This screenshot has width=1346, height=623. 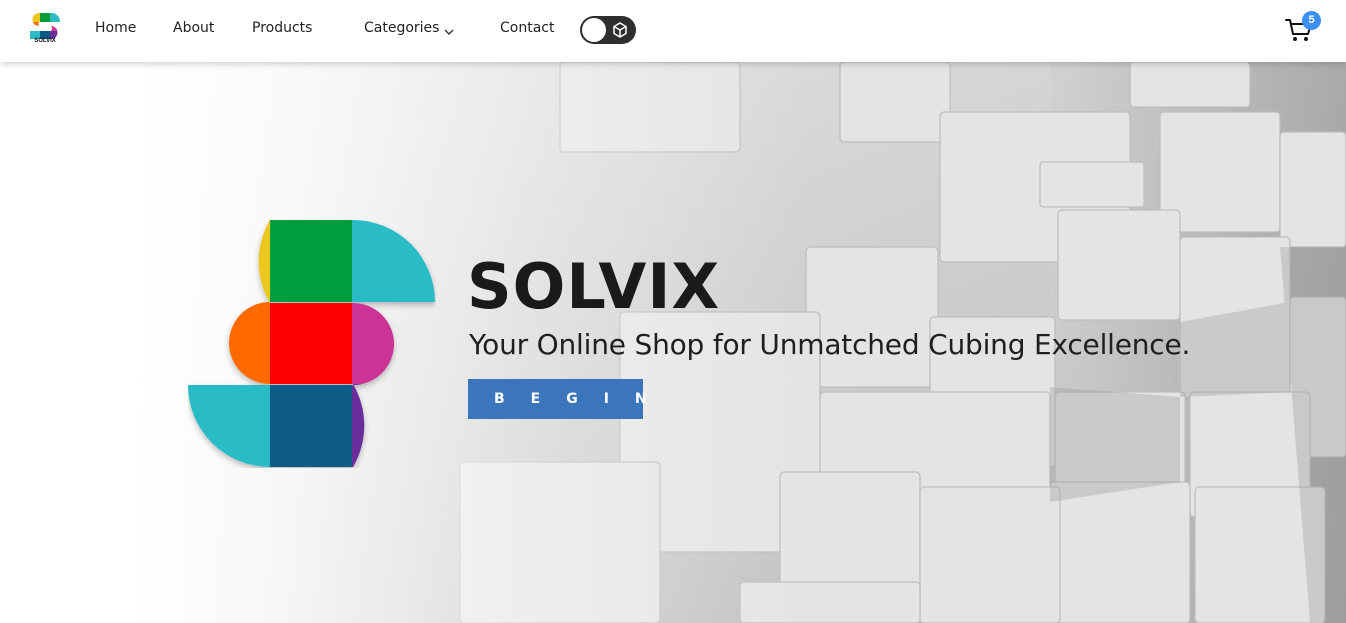 I want to click on toggle-knob, so click(x=594, y=30).